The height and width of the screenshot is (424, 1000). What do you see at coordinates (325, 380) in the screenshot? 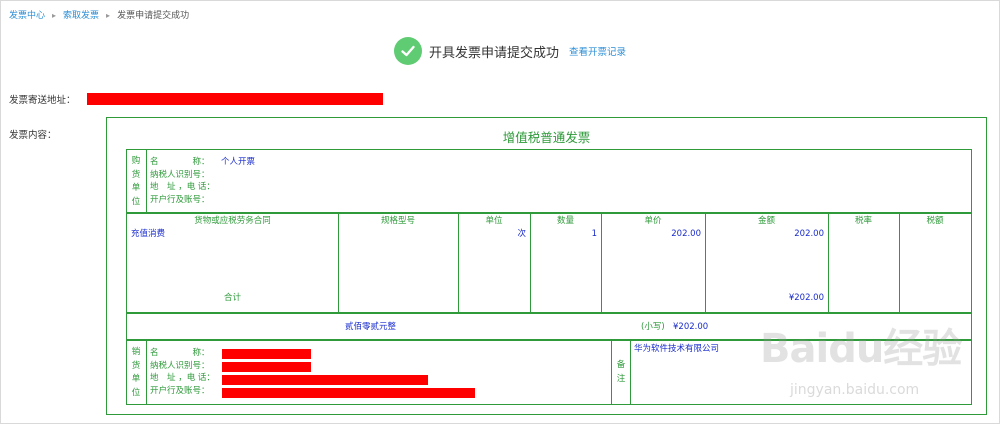
I see `redacted-seller-address` at bounding box center [325, 380].